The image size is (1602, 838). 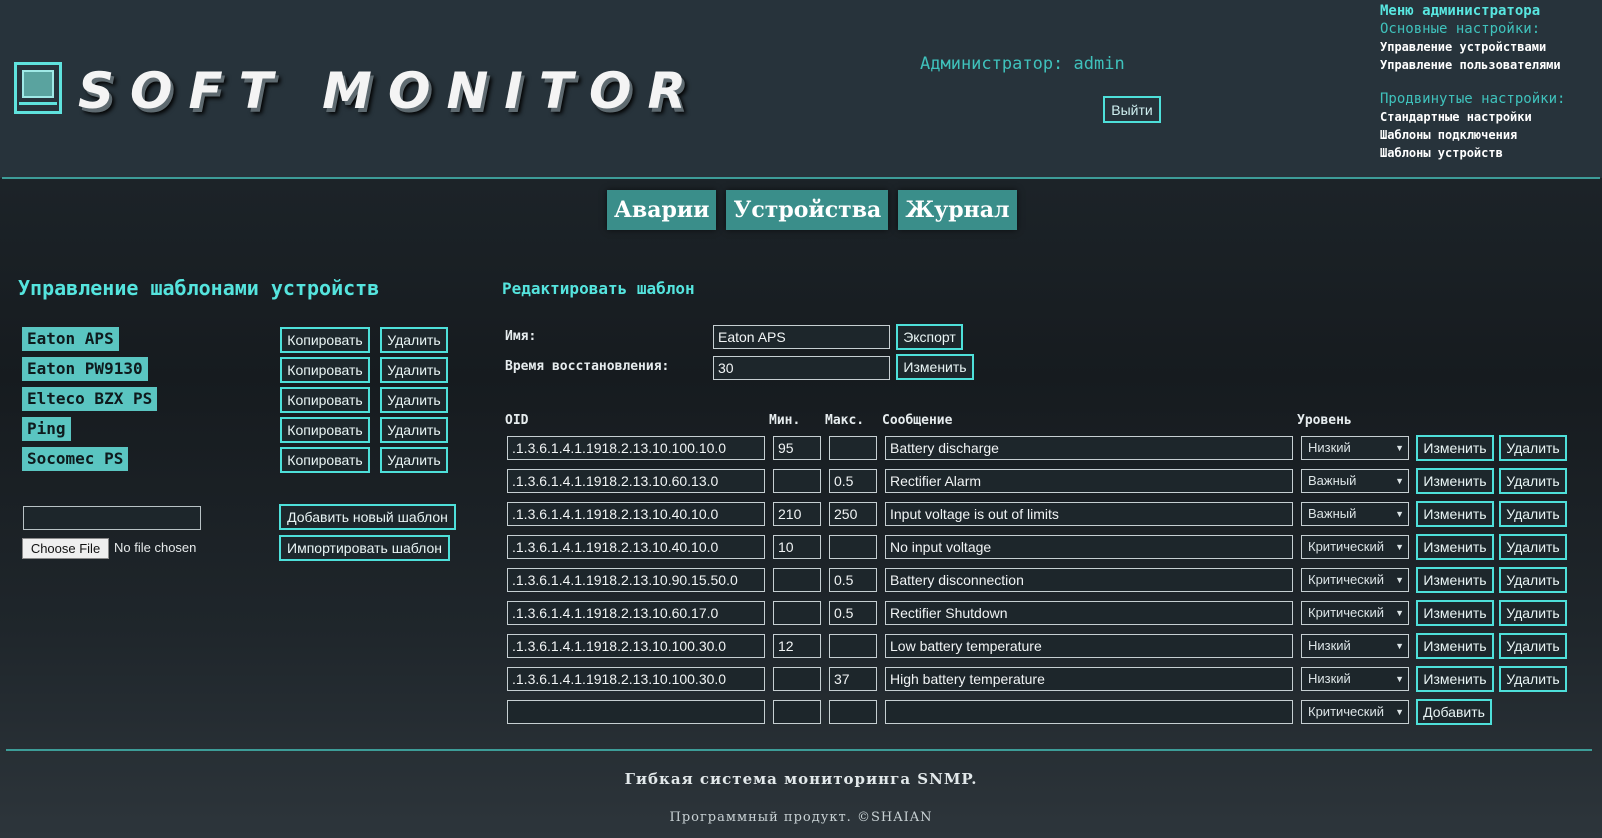 What do you see at coordinates (636, 481) in the screenshot?
I see `oid-input: .1.3.6.1.4.1.1918.2.13.10.60.13.0` at bounding box center [636, 481].